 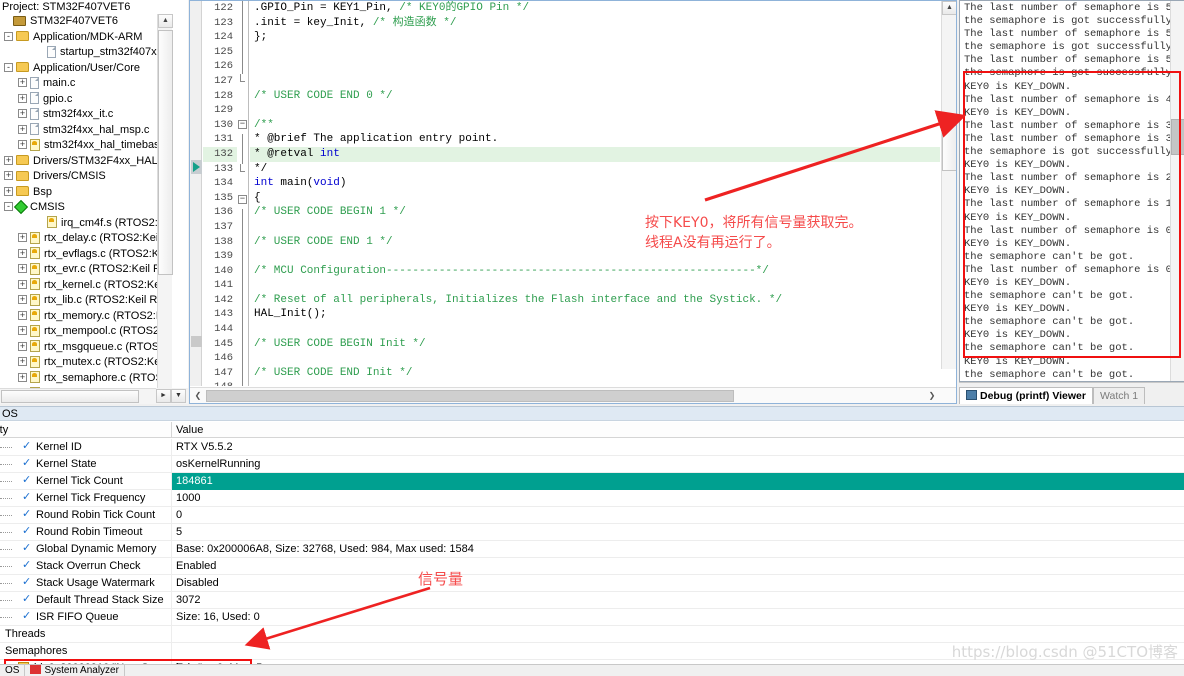 What do you see at coordinates (198, 396) in the screenshot?
I see `scroll-left-icon: ❮` at bounding box center [198, 396].